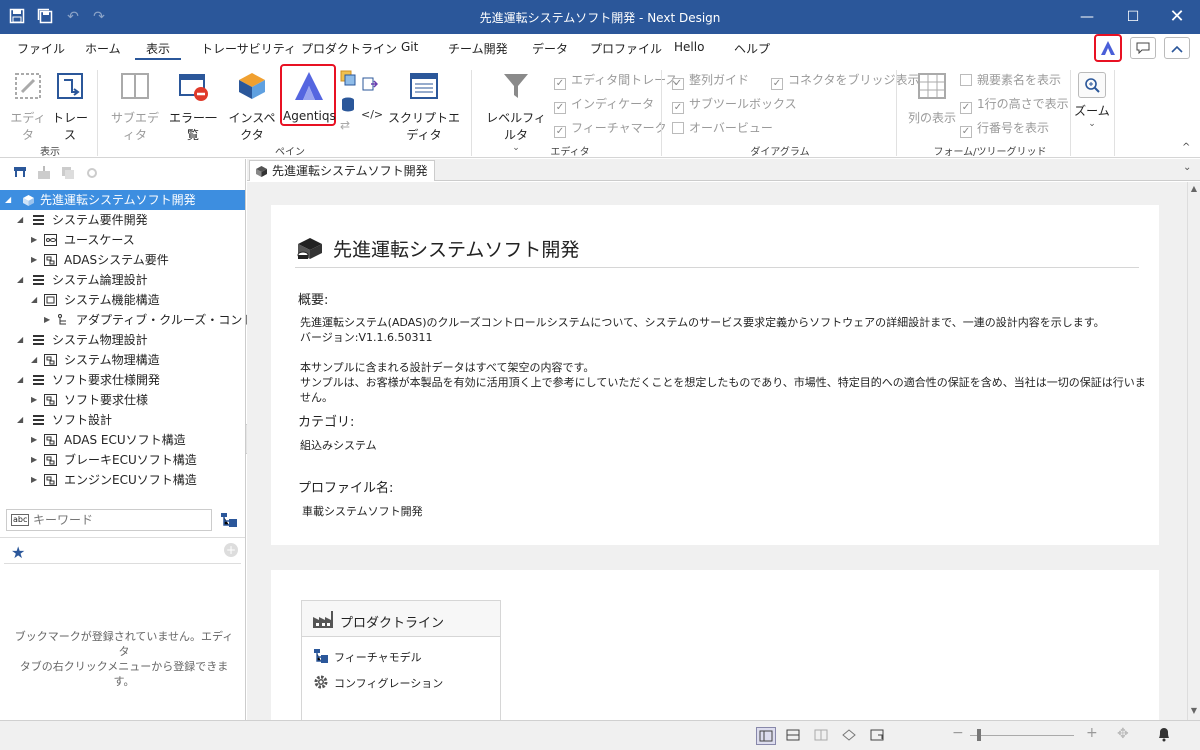 The image size is (1200, 750). What do you see at coordinates (70, 106) in the screenshot?
I see `trace-button: トレース` at bounding box center [70, 106].